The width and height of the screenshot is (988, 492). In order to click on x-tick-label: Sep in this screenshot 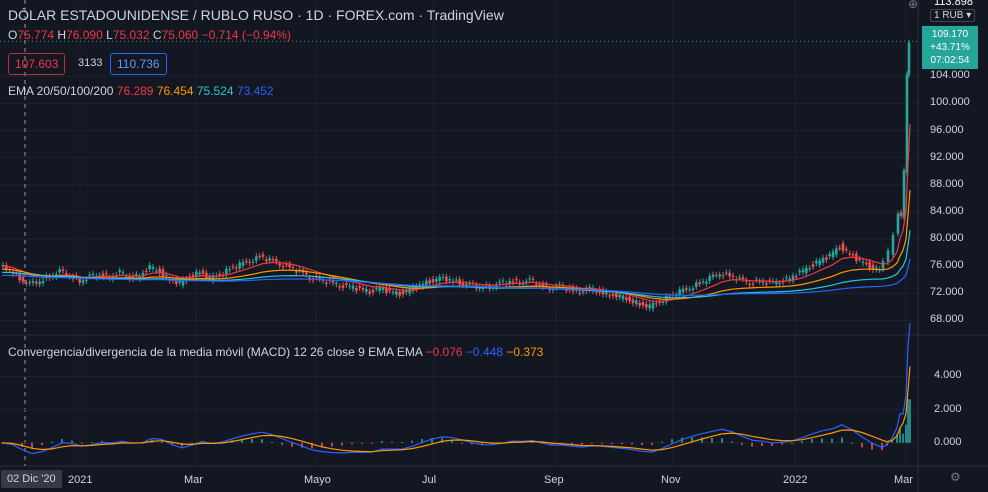, I will do `click(554, 480)`.